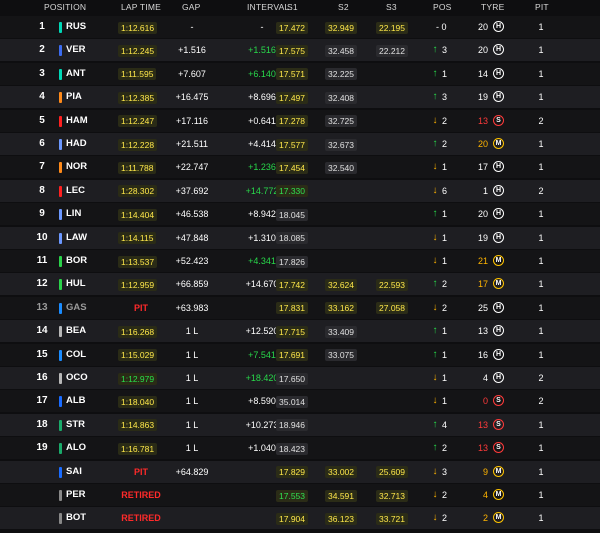 This screenshot has height=533, width=600. Describe the element at coordinates (138, 378) in the screenshot. I see `lap-time-value: 1:12.979` at that location.